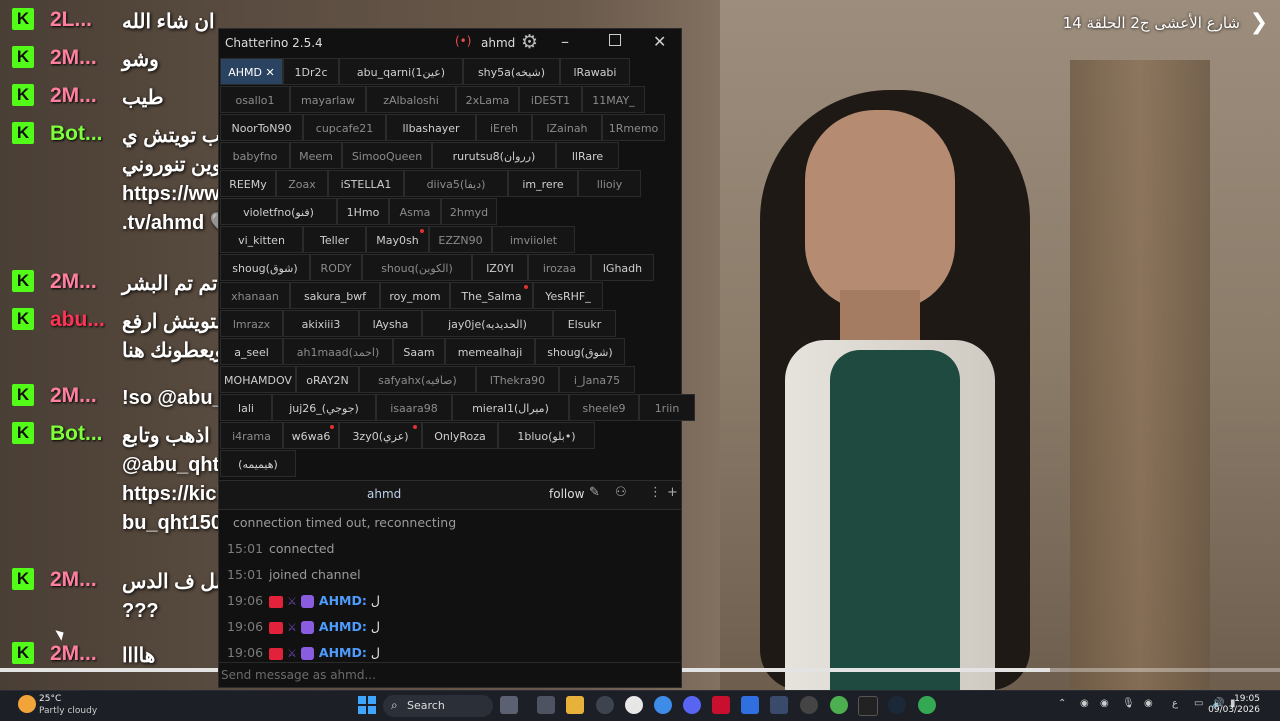  Describe the element at coordinates (1175, 703) in the screenshot. I see `language-indicator: ع` at that location.